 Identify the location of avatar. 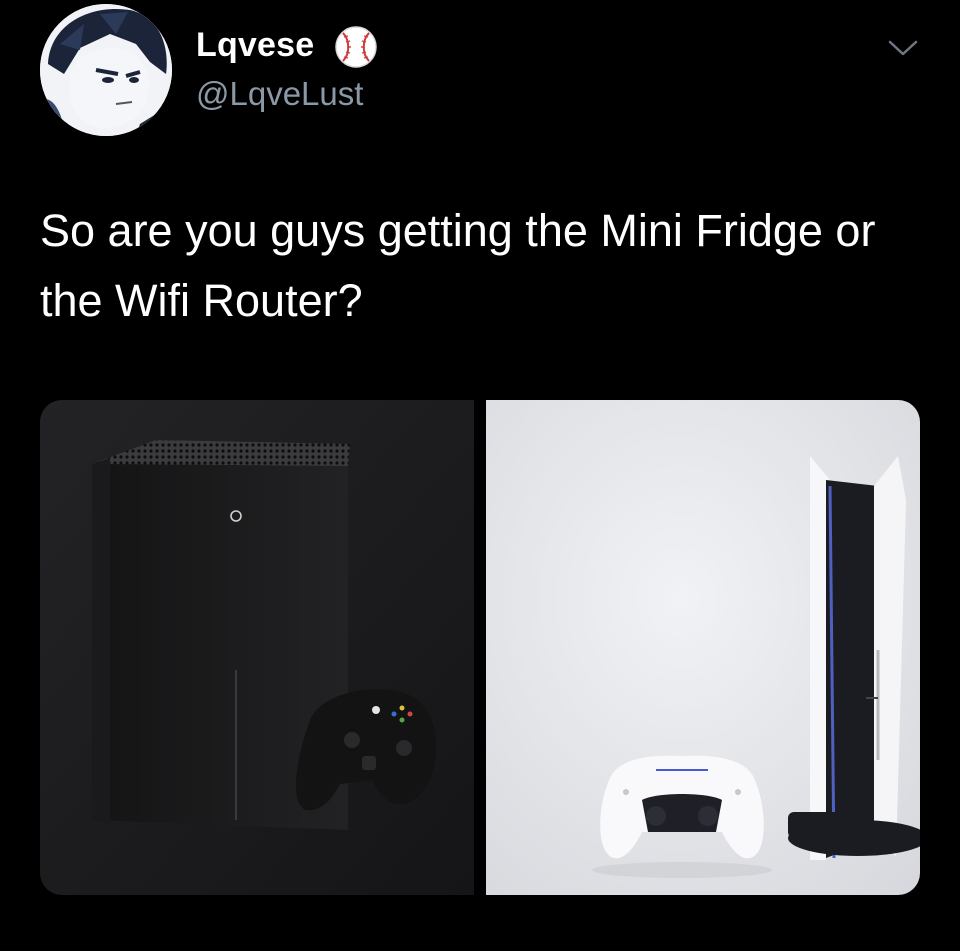
(106, 70).